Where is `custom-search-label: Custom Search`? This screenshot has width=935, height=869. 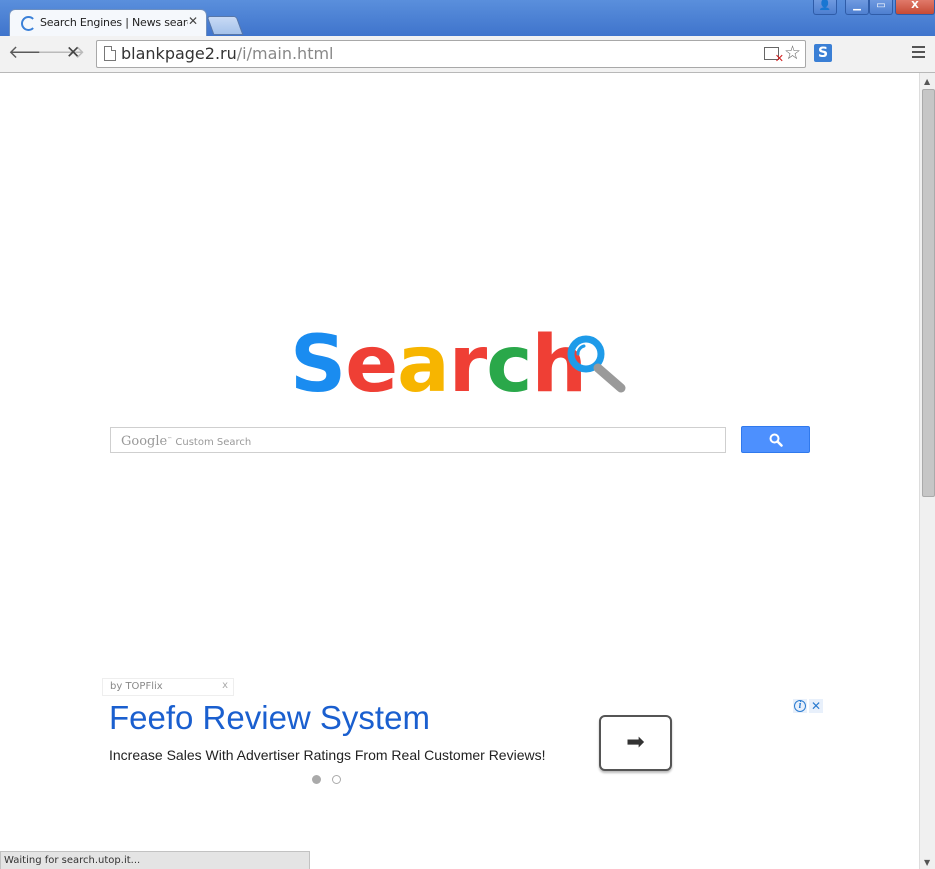 custom-search-label: Custom Search is located at coordinates (213, 442).